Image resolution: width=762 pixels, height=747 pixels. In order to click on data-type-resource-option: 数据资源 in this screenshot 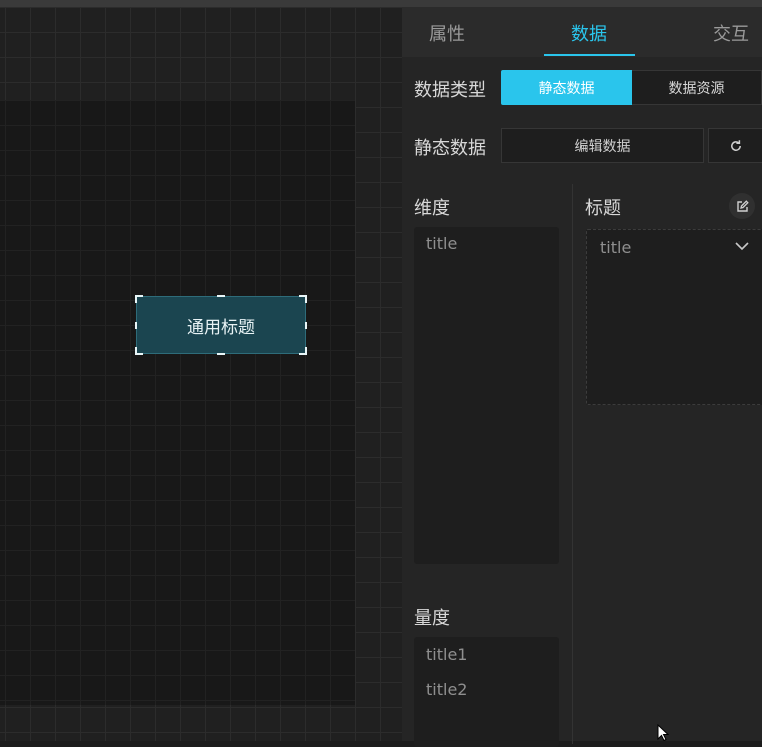, I will do `click(697, 87)`.